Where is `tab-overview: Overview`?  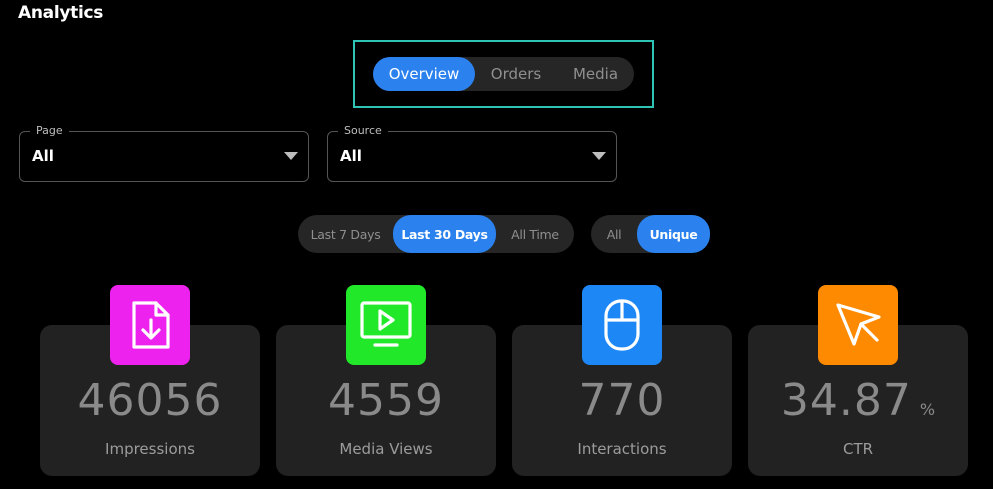 tab-overview: Overview is located at coordinates (424, 74).